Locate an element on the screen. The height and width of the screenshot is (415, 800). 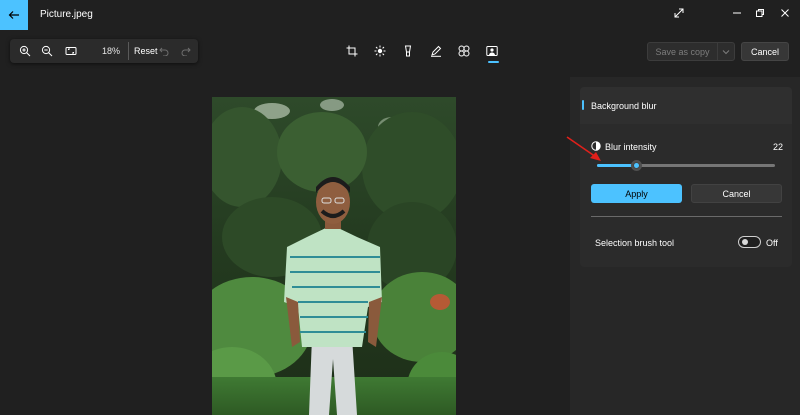
redo-button is located at coordinates (186, 51).